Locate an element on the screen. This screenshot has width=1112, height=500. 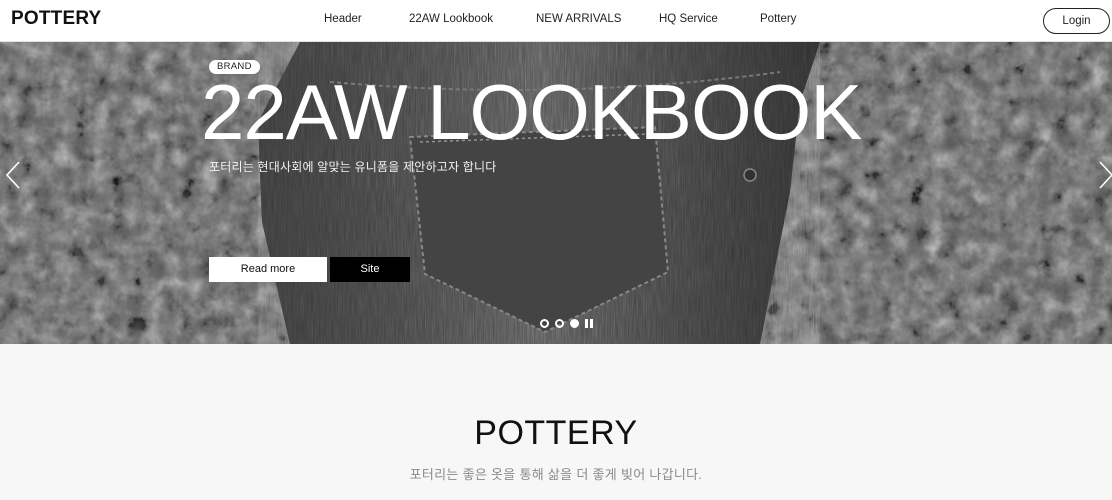
chevron-left-icon is located at coordinates (13, 175).